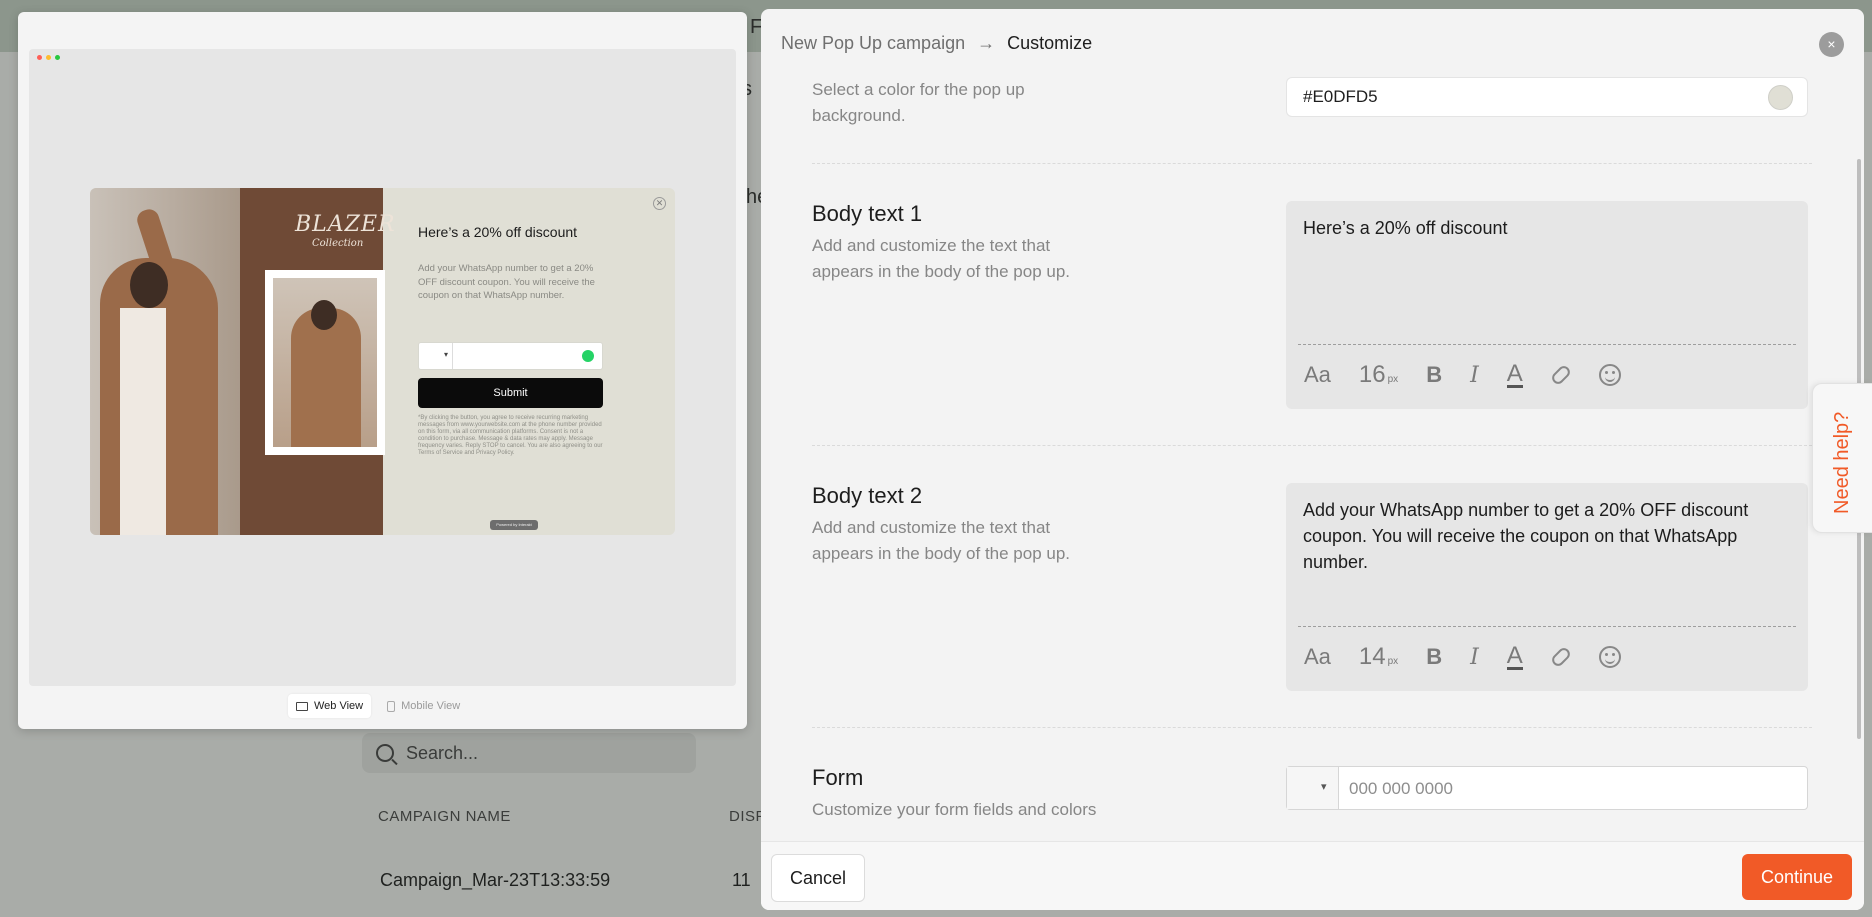 The height and width of the screenshot is (917, 1872). I want to click on continue-button: Continue, so click(1797, 877).